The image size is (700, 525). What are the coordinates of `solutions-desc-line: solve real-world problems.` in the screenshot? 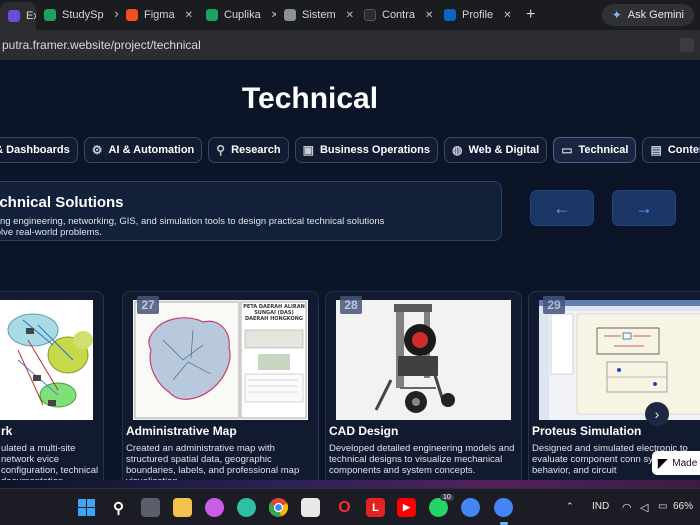 It's located at (51, 232).